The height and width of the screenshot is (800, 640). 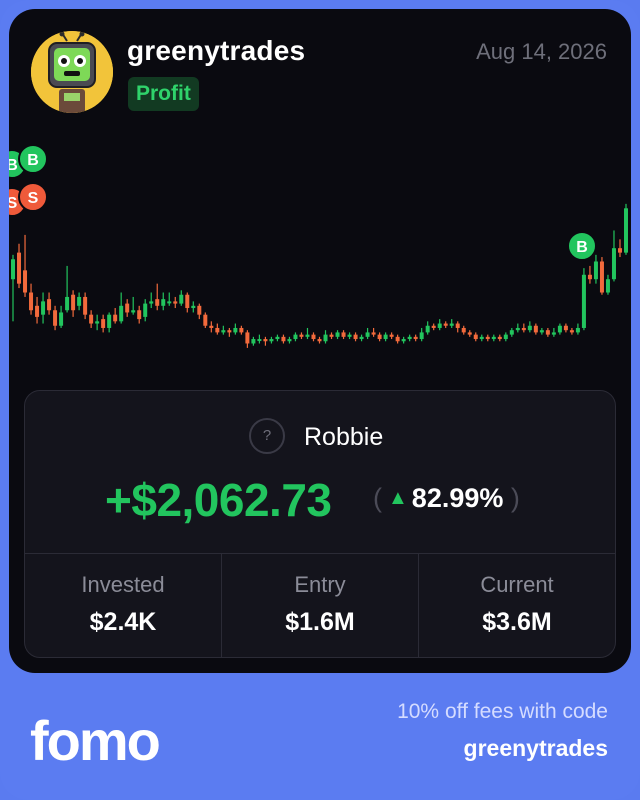 I want to click on open-paren: (, so click(x=377, y=498).